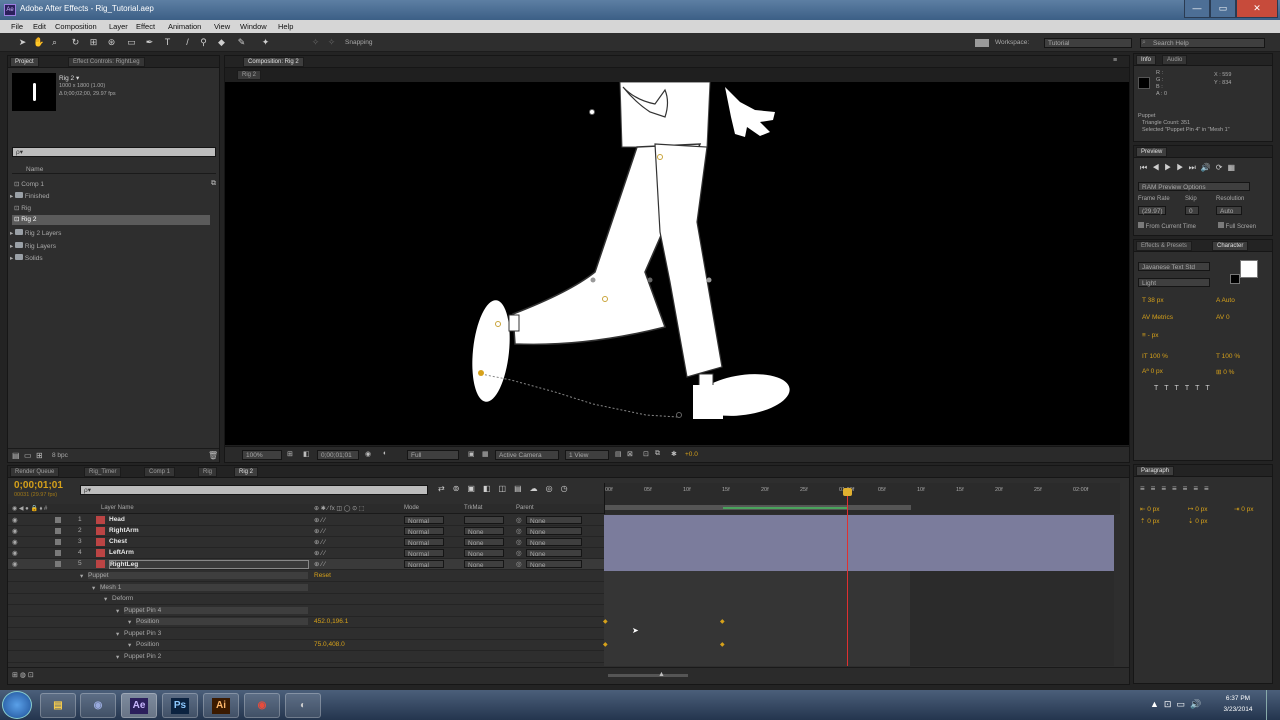  I want to click on taskbar-media: ◐, so click(303, 705).